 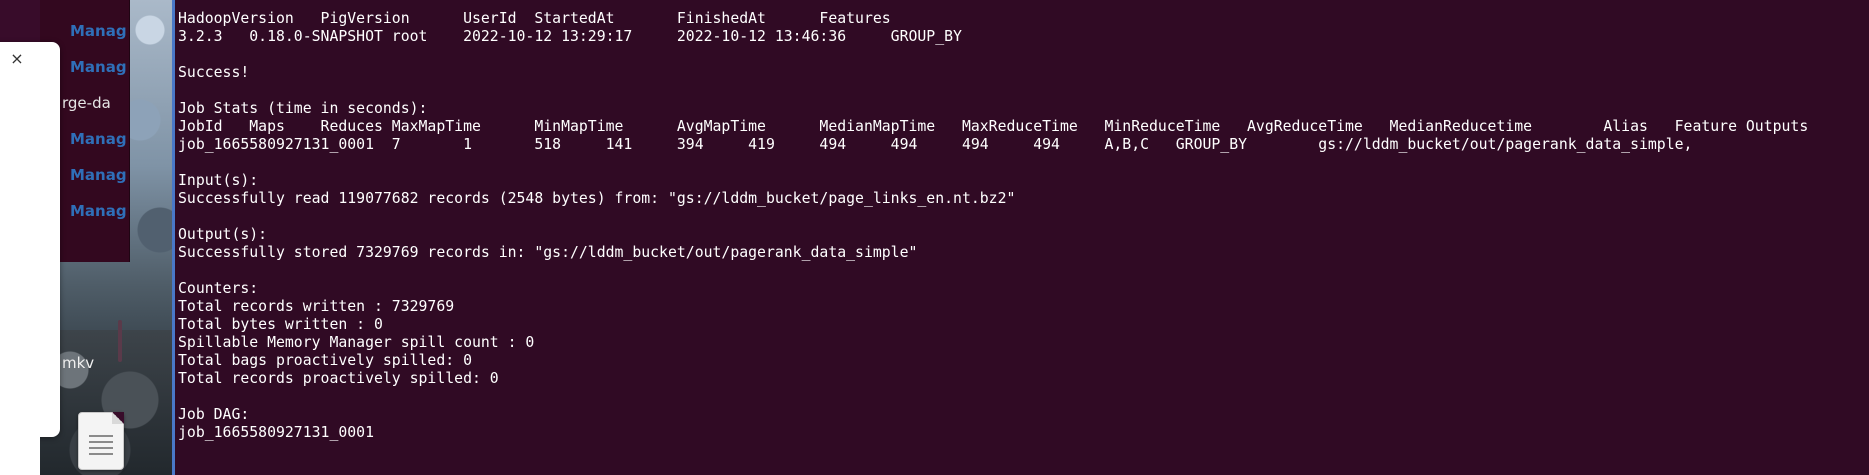 What do you see at coordinates (17, 59) in the screenshot?
I see `close-icon: ×` at bounding box center [17, 59].